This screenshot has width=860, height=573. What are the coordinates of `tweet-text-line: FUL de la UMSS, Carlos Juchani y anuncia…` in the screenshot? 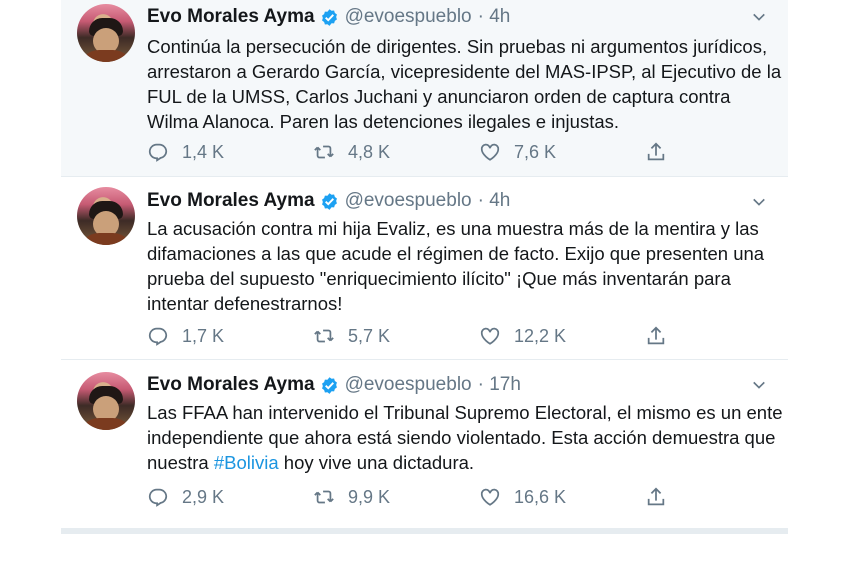 It's located at (439, 96).